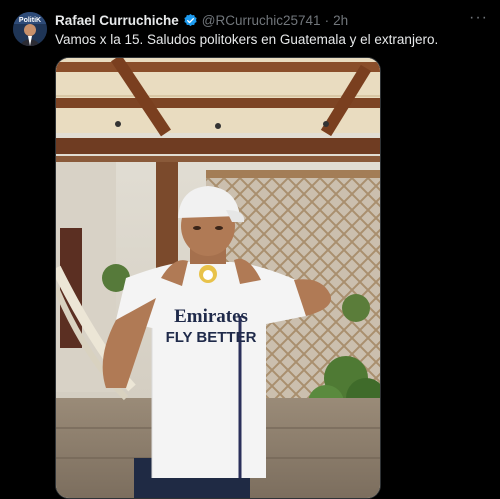 Image resolution: width=500 pixels, height=499 pixels. I want to click on tweet-timestamp: 2h, so click(340, 20).